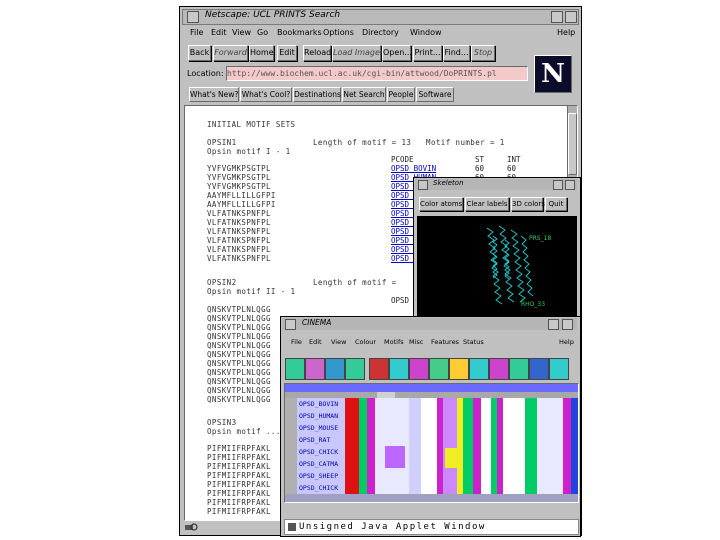  I want to click on cinema-menu-view: View, so click(338, 342).